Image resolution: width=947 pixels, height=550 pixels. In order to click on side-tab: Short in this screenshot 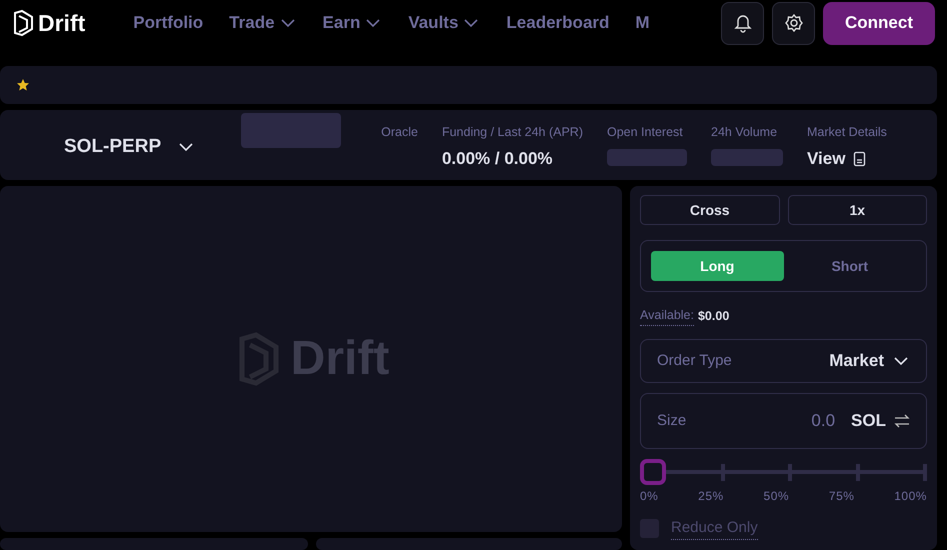, I will do `click(850, 266)`.